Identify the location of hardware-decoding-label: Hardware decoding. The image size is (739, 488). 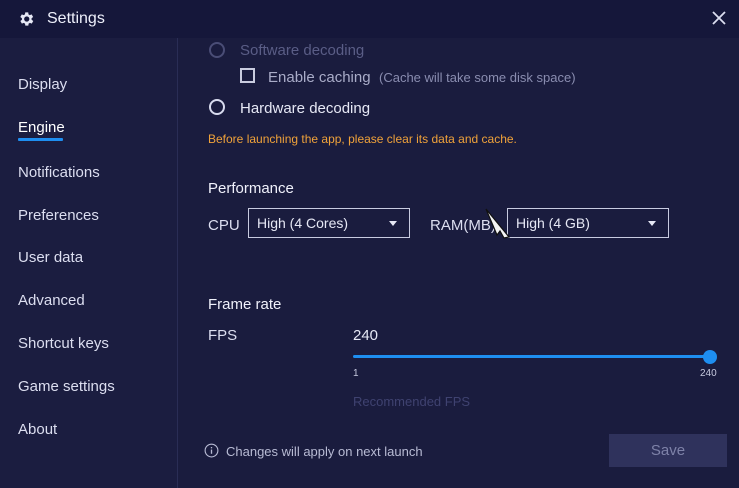
(305, 108).